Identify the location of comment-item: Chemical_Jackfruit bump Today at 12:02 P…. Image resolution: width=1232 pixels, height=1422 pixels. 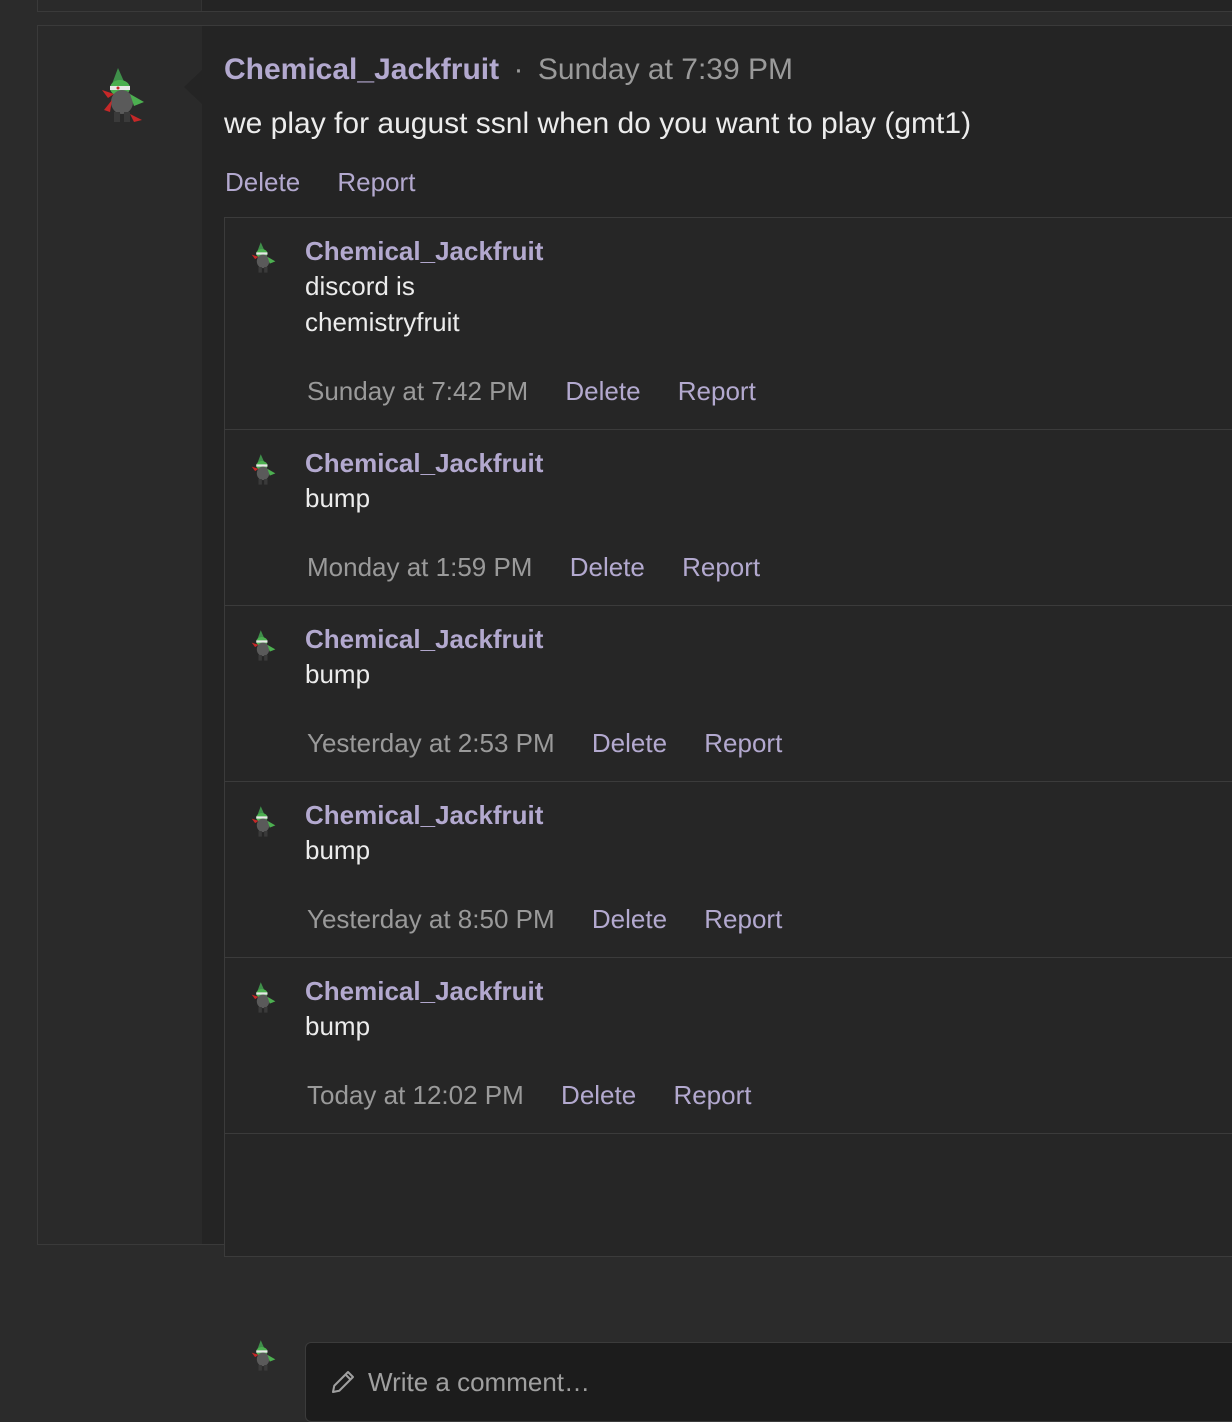
(728, 1046).